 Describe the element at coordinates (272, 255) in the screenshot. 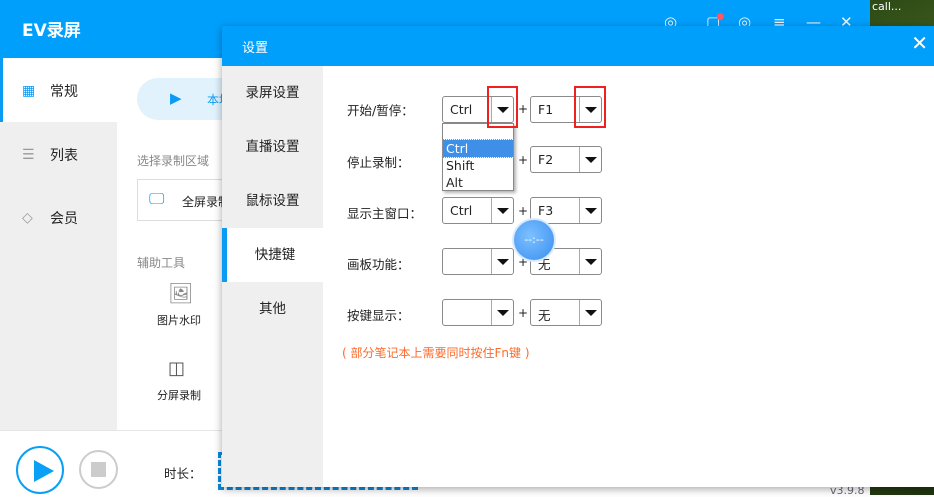

I see `tab-hotkeys: 快捷键` at that location.